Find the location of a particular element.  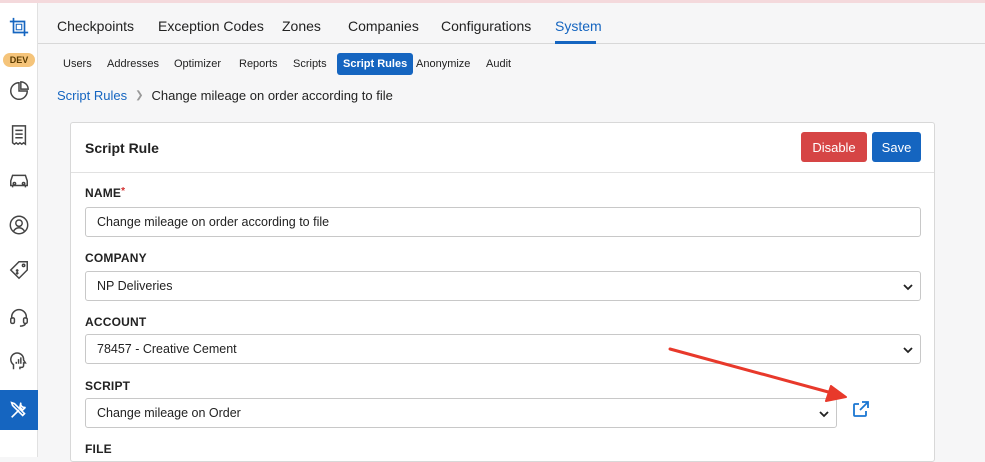

sidebar-item-pricing is located at coordinates (19, 270).